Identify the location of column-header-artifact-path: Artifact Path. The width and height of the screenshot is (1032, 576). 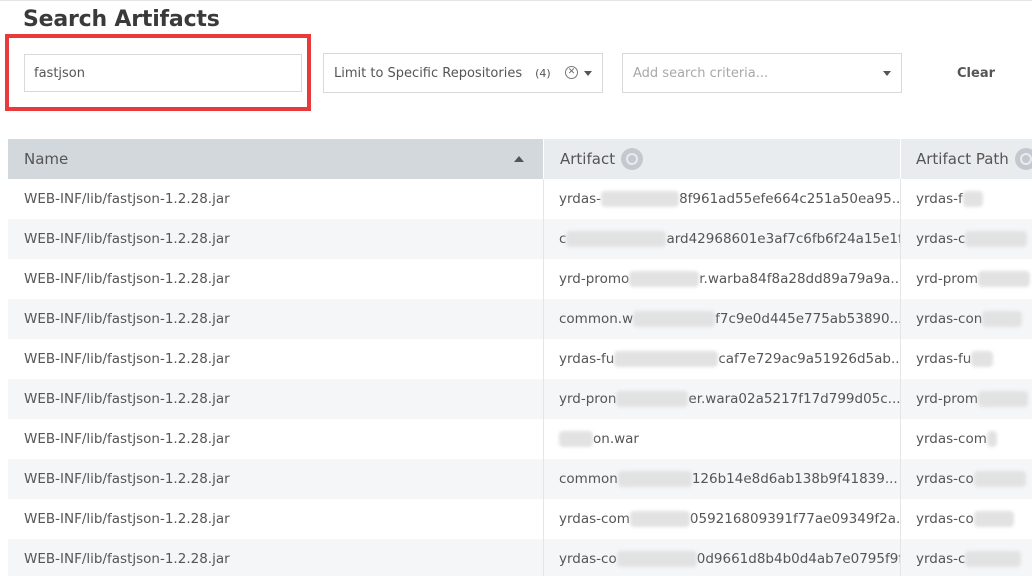
(966, 159).